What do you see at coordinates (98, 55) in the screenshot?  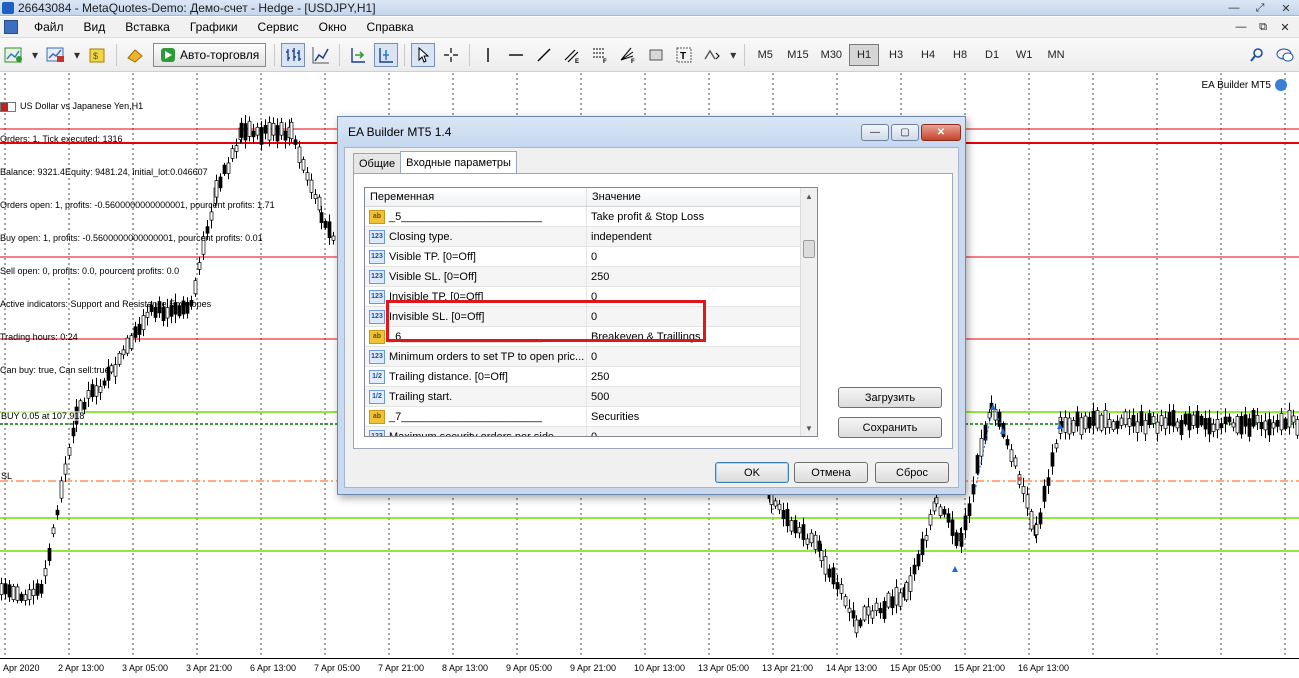 I see `market-watch-icon: $` at bounding box center [98, 55].